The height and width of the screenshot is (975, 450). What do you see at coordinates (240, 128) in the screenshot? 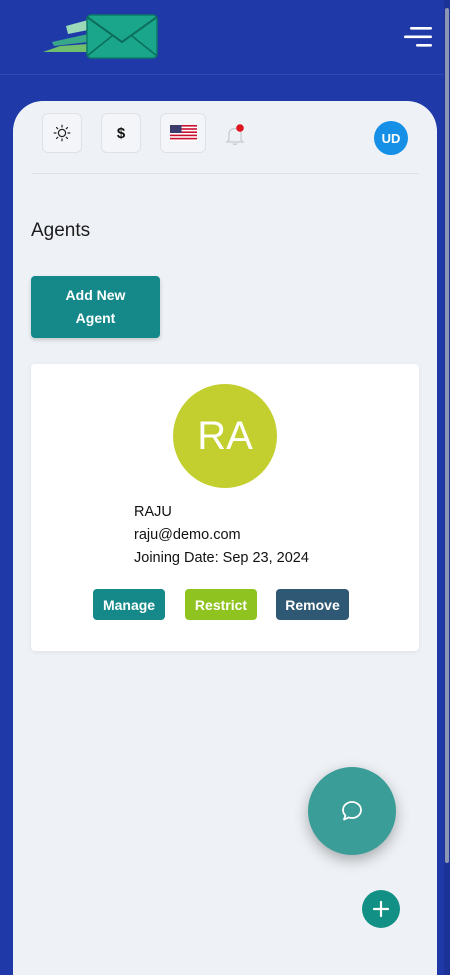
I see `notification-dot` at bounding box center [240, 128].